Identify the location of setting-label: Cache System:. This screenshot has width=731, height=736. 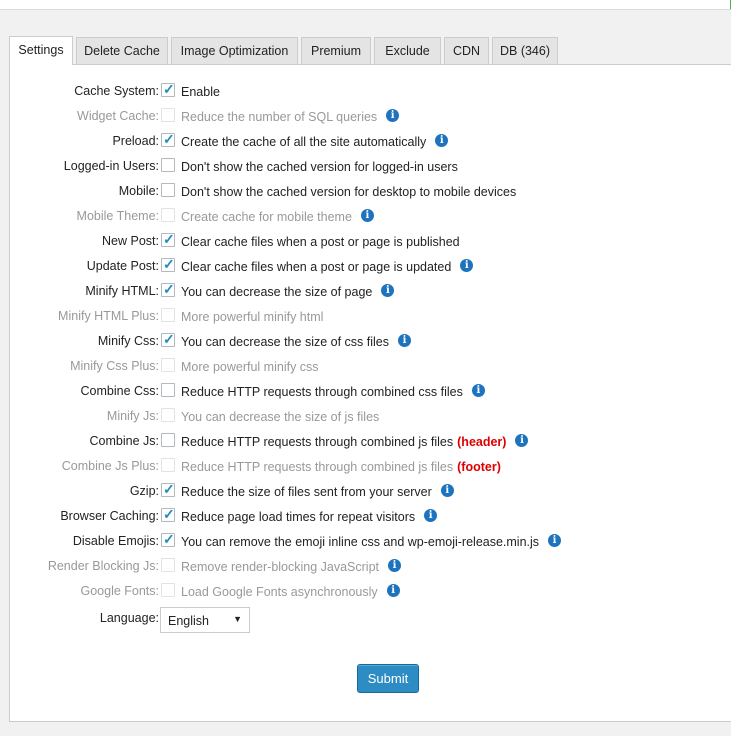
(116, 91).